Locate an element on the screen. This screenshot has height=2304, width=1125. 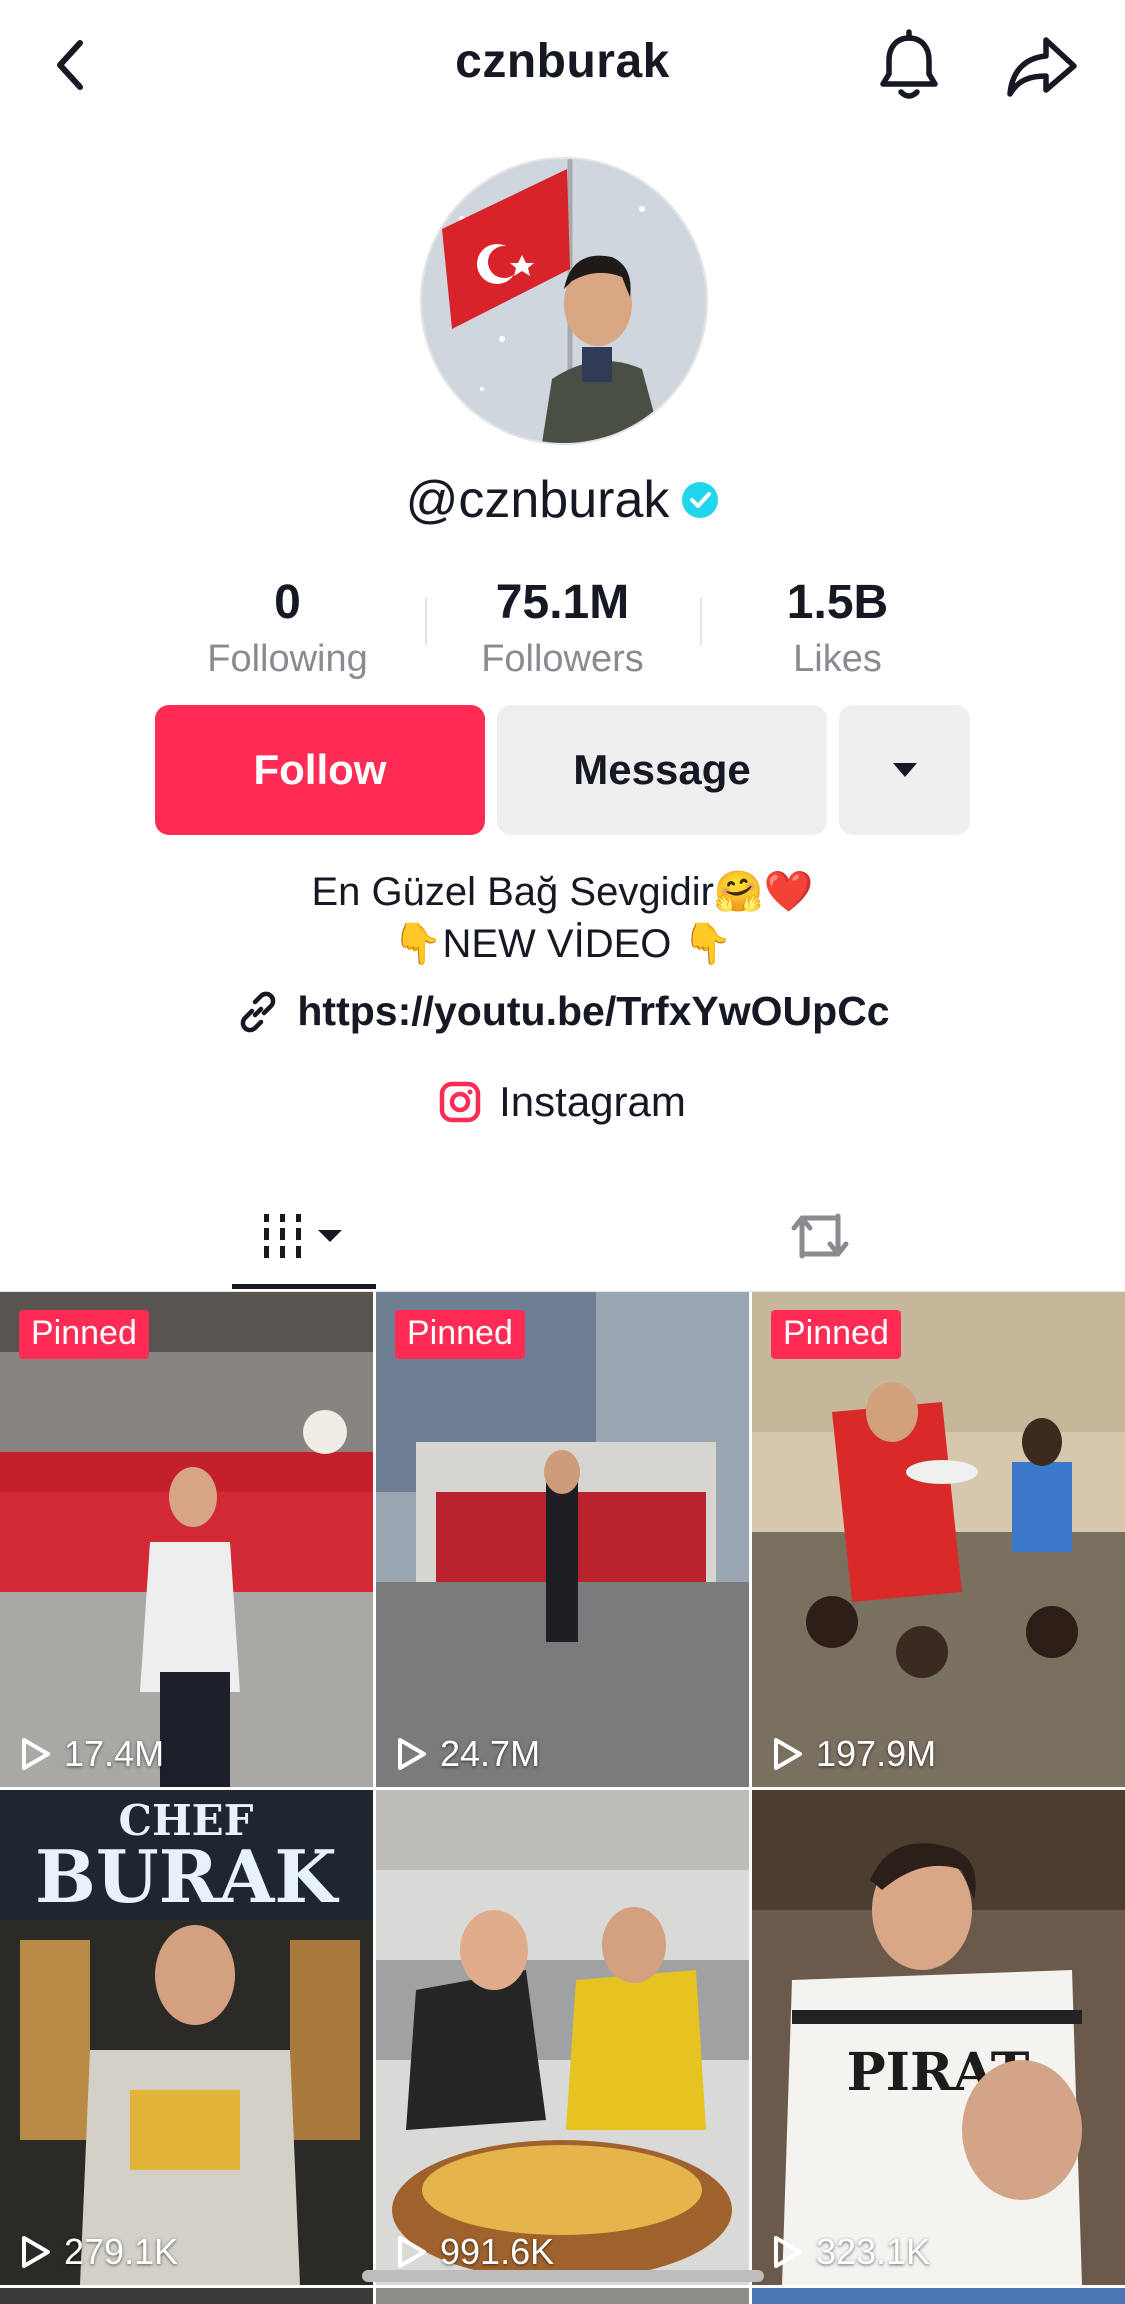
verified-badge-icon is located at coordinates (700, 500).